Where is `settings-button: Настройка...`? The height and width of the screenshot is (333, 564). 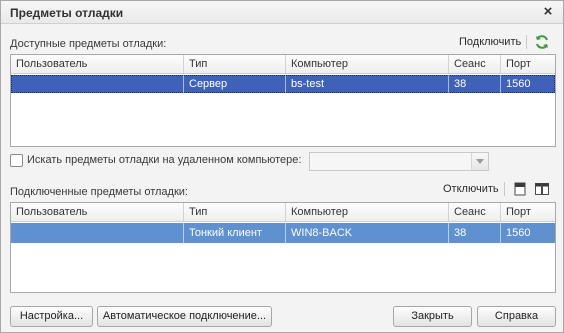 settings-button: Настройка... is located at coordinates (51, 316).